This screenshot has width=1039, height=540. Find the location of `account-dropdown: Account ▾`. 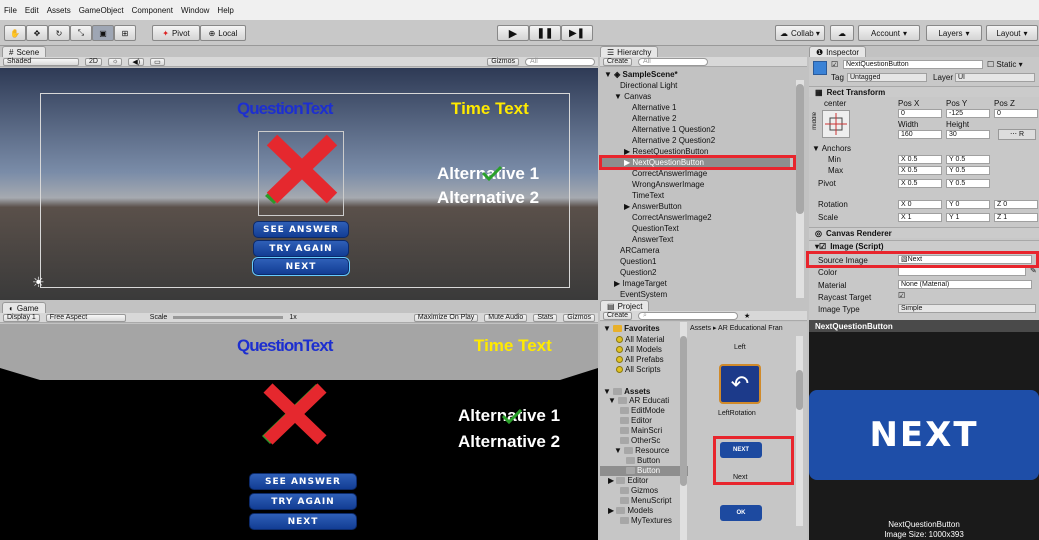

account-dropdown: Account ▾ is located at coordinates (889, 33).